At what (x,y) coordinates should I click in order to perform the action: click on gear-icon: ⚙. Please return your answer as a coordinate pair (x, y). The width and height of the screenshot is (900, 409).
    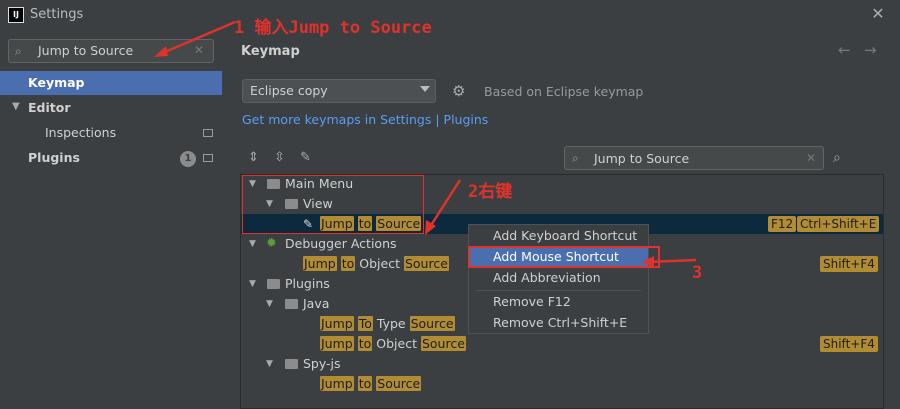
    Looking at the image, I should click on (458, 91).